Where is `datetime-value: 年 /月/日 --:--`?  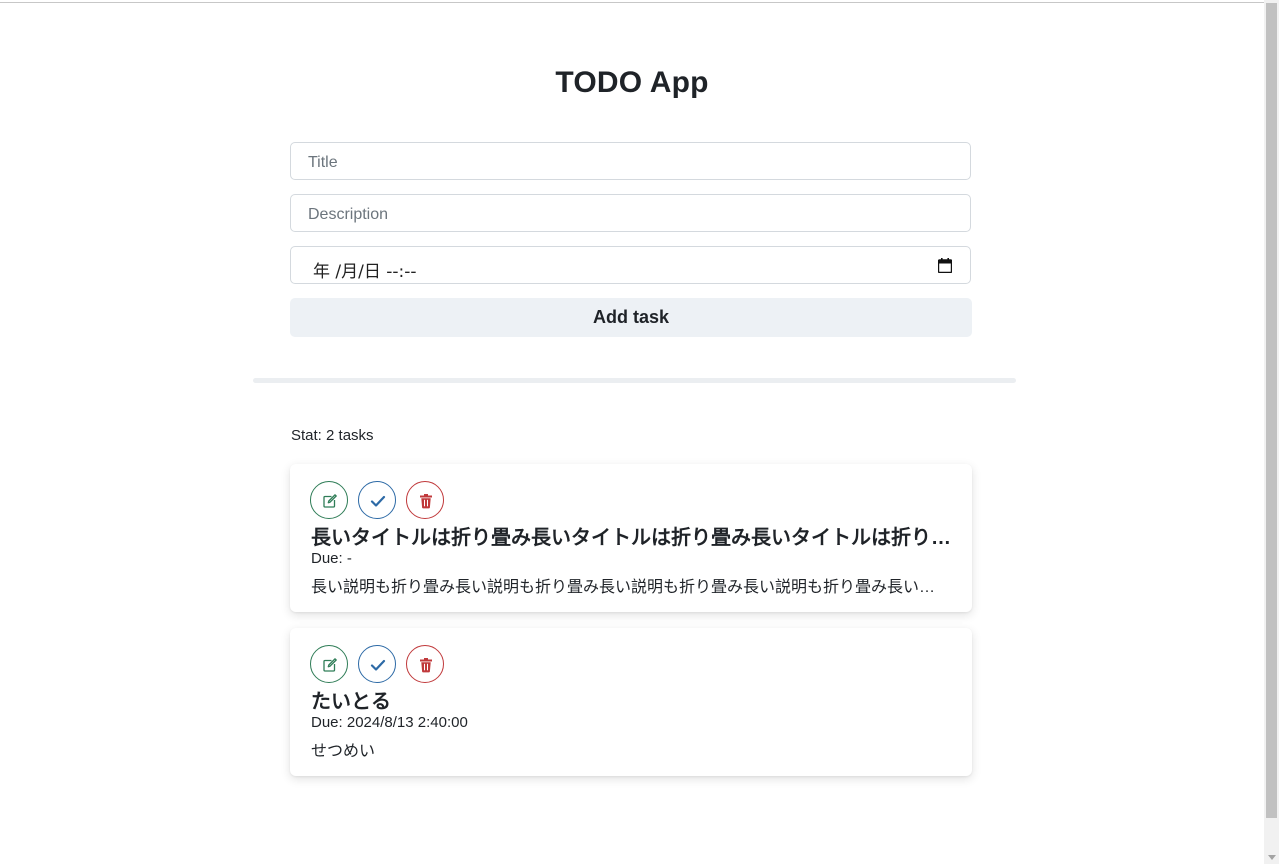 datetime-value: 年 /月/日 --:-- is located at coordinates (365, 272).